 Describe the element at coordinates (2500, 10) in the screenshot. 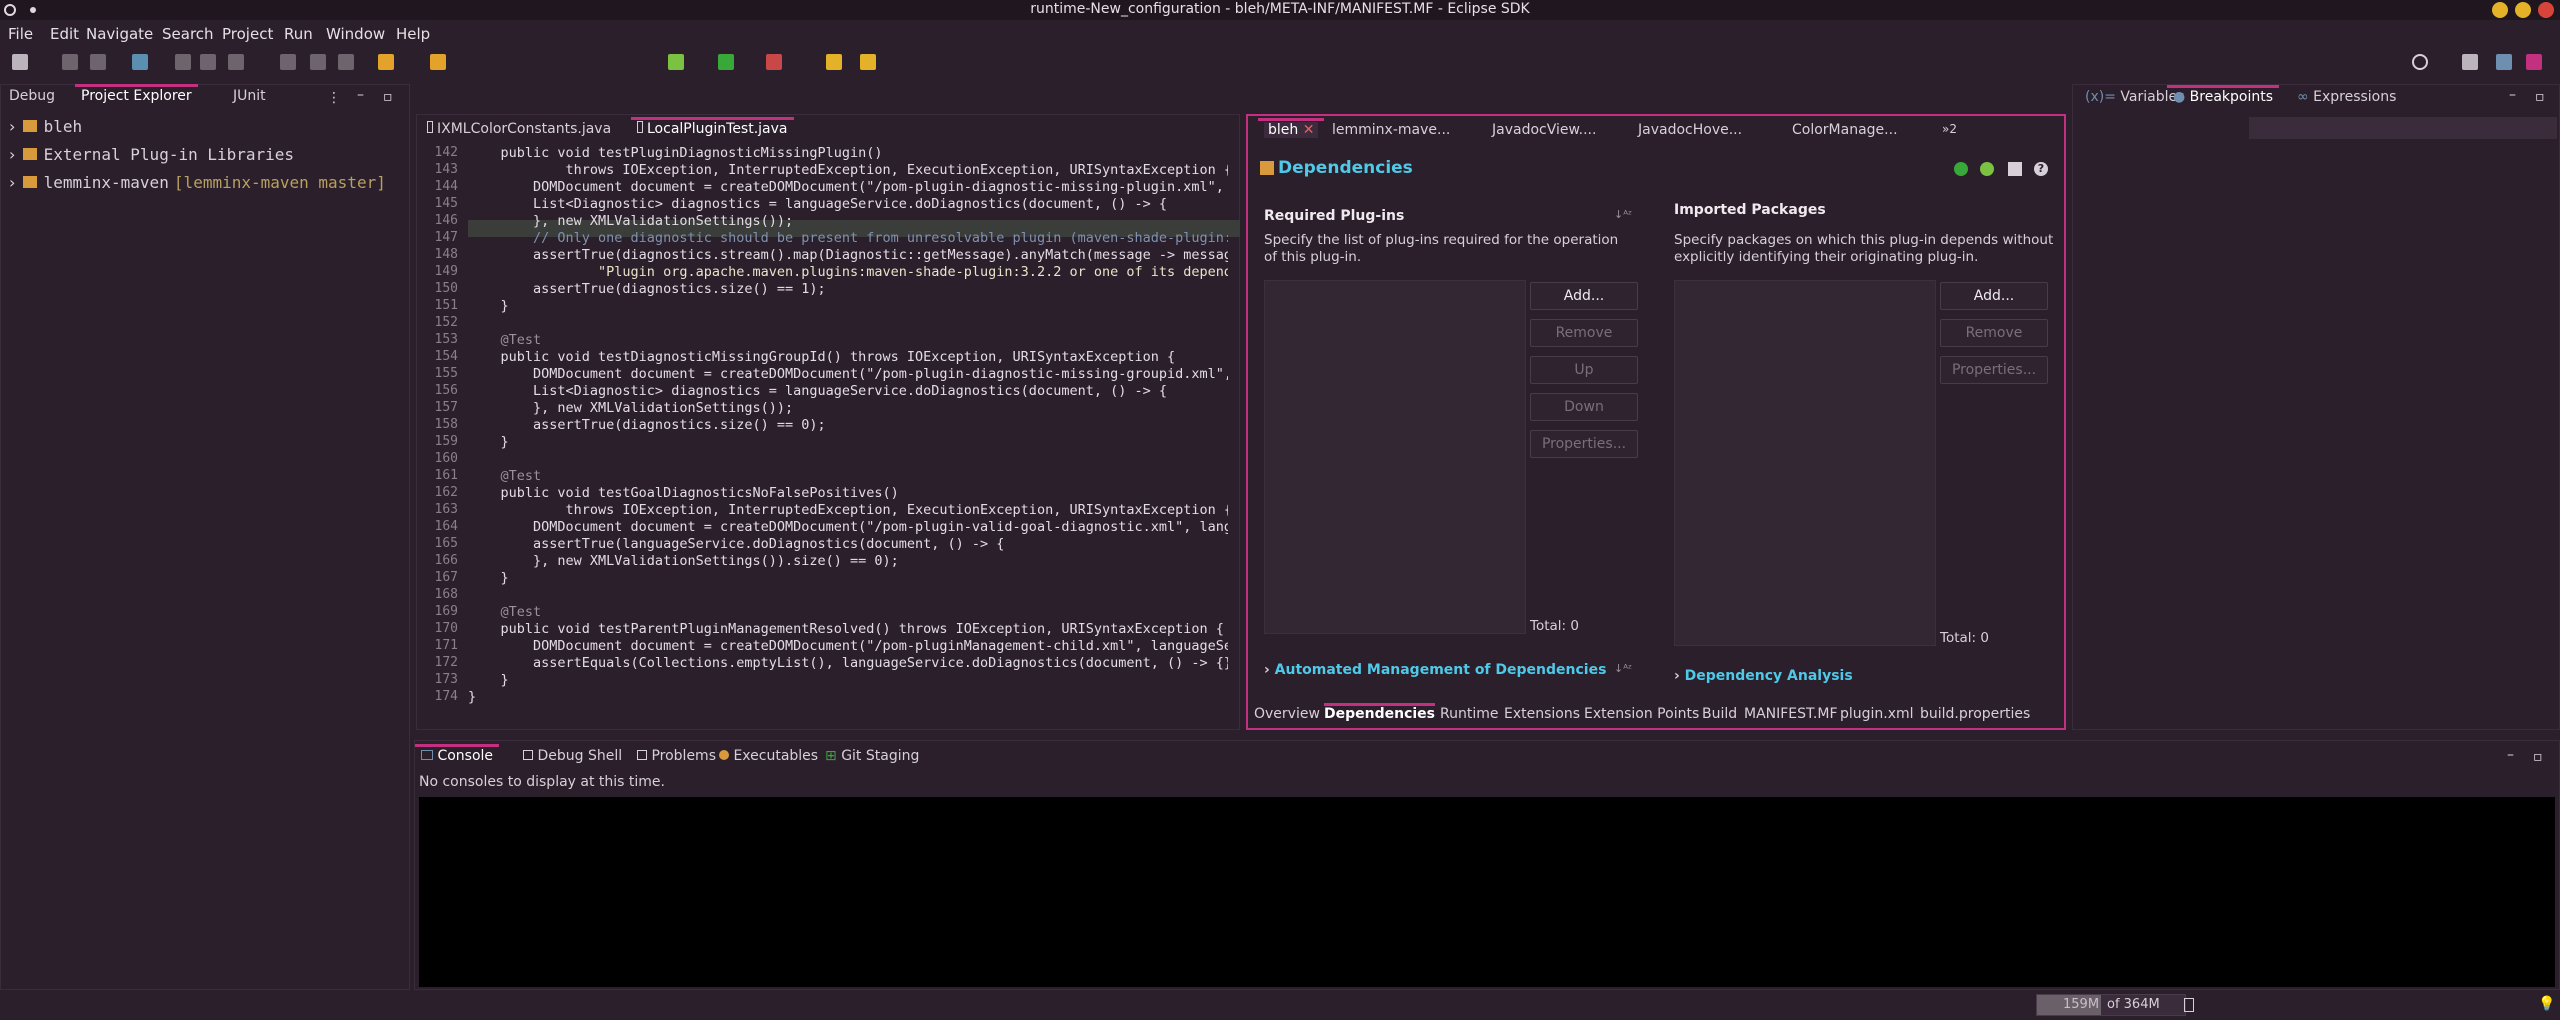

I see `minimize-button` at that location.